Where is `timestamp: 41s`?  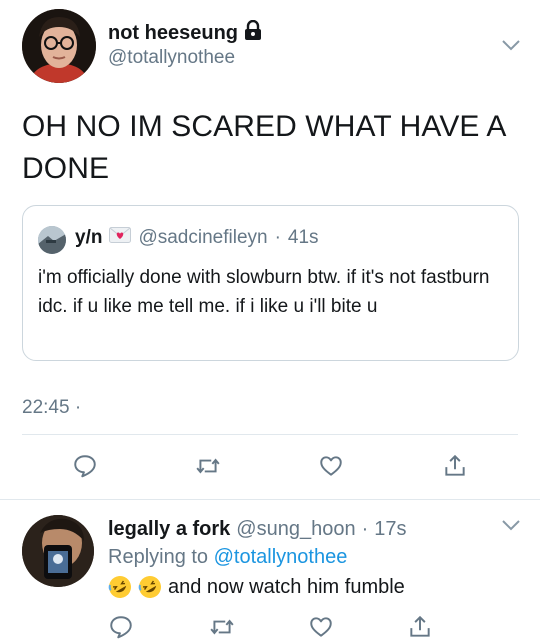 timestamp: 41s is located at coordinates (303, 237).